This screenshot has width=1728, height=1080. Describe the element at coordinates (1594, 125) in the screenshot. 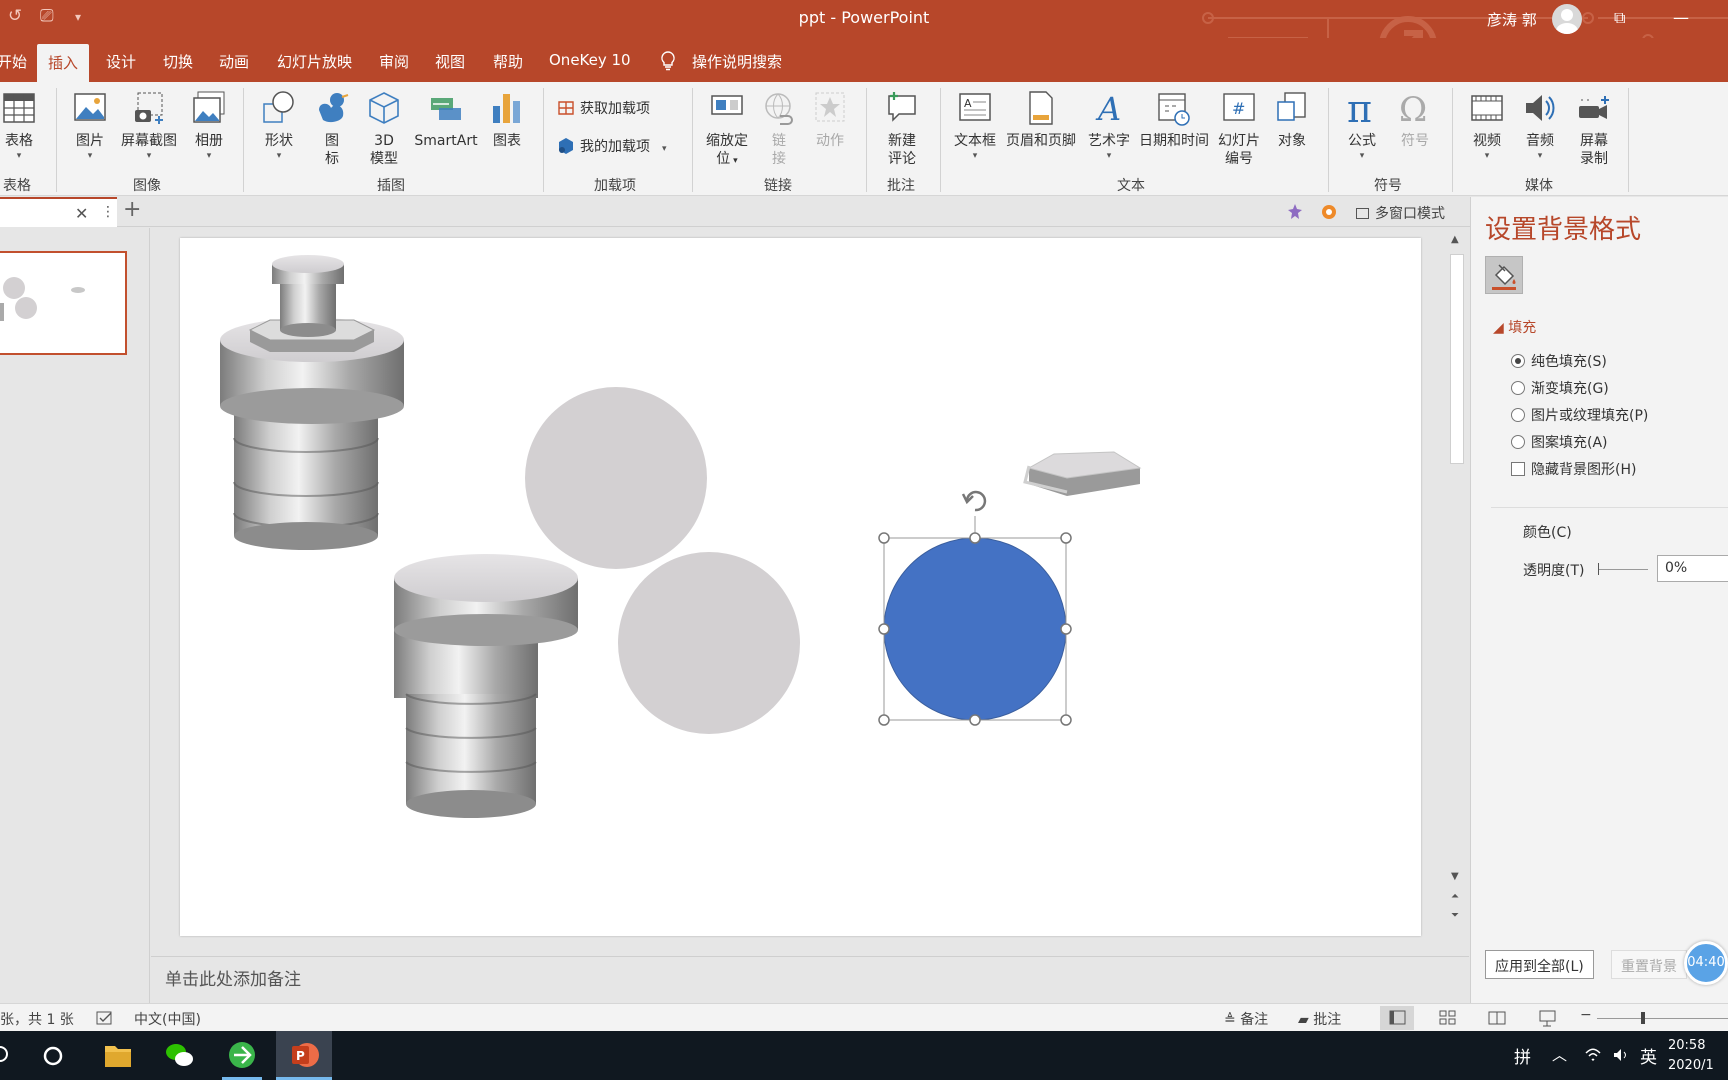

I see `screen-recording-button: 屏幕 录制` at that location.